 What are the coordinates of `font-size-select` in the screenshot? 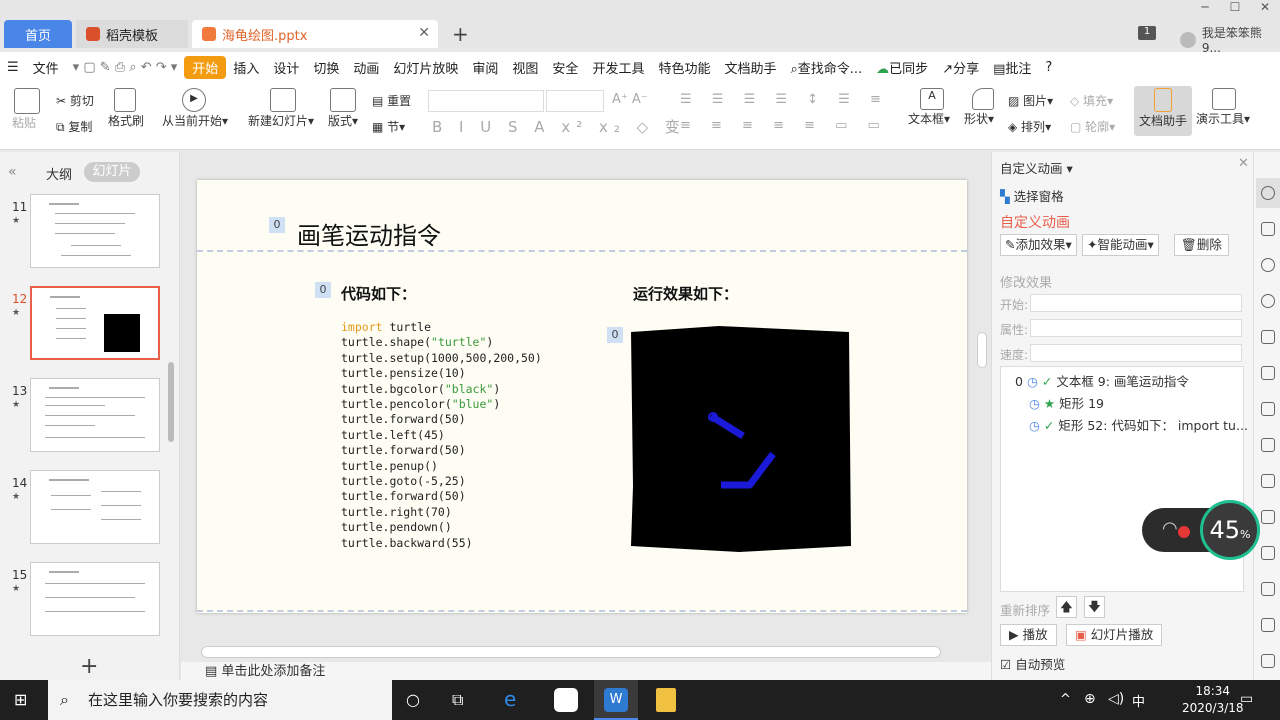 It's located at (575, 101).